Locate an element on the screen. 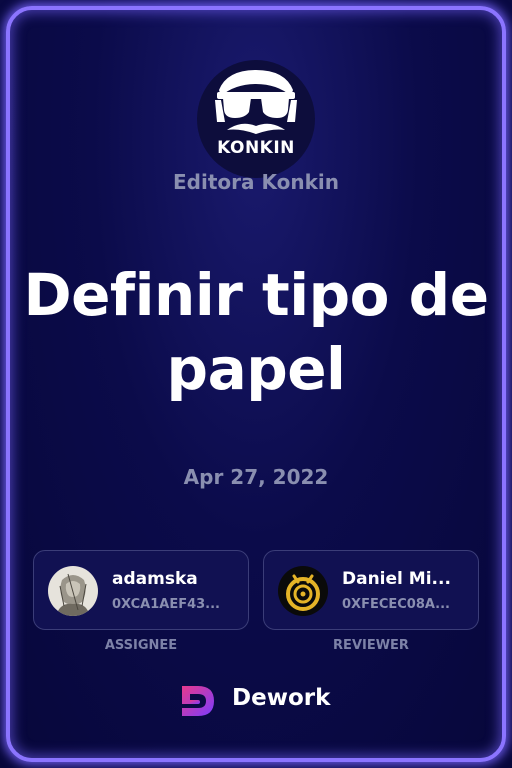 Image resolution: width=512 pixels, height=768 pixels. dework-logo-icon is located at coordinates (198, 701).